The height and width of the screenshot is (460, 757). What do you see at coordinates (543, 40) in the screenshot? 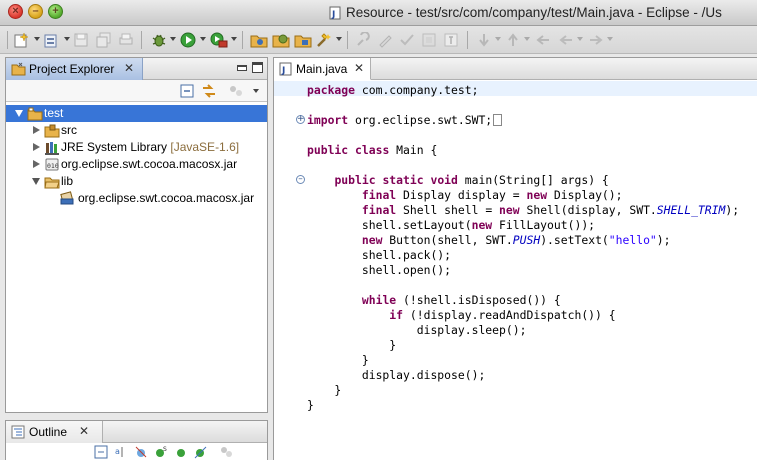
I see `last-edit-icon` at bounding box center [543, 40].